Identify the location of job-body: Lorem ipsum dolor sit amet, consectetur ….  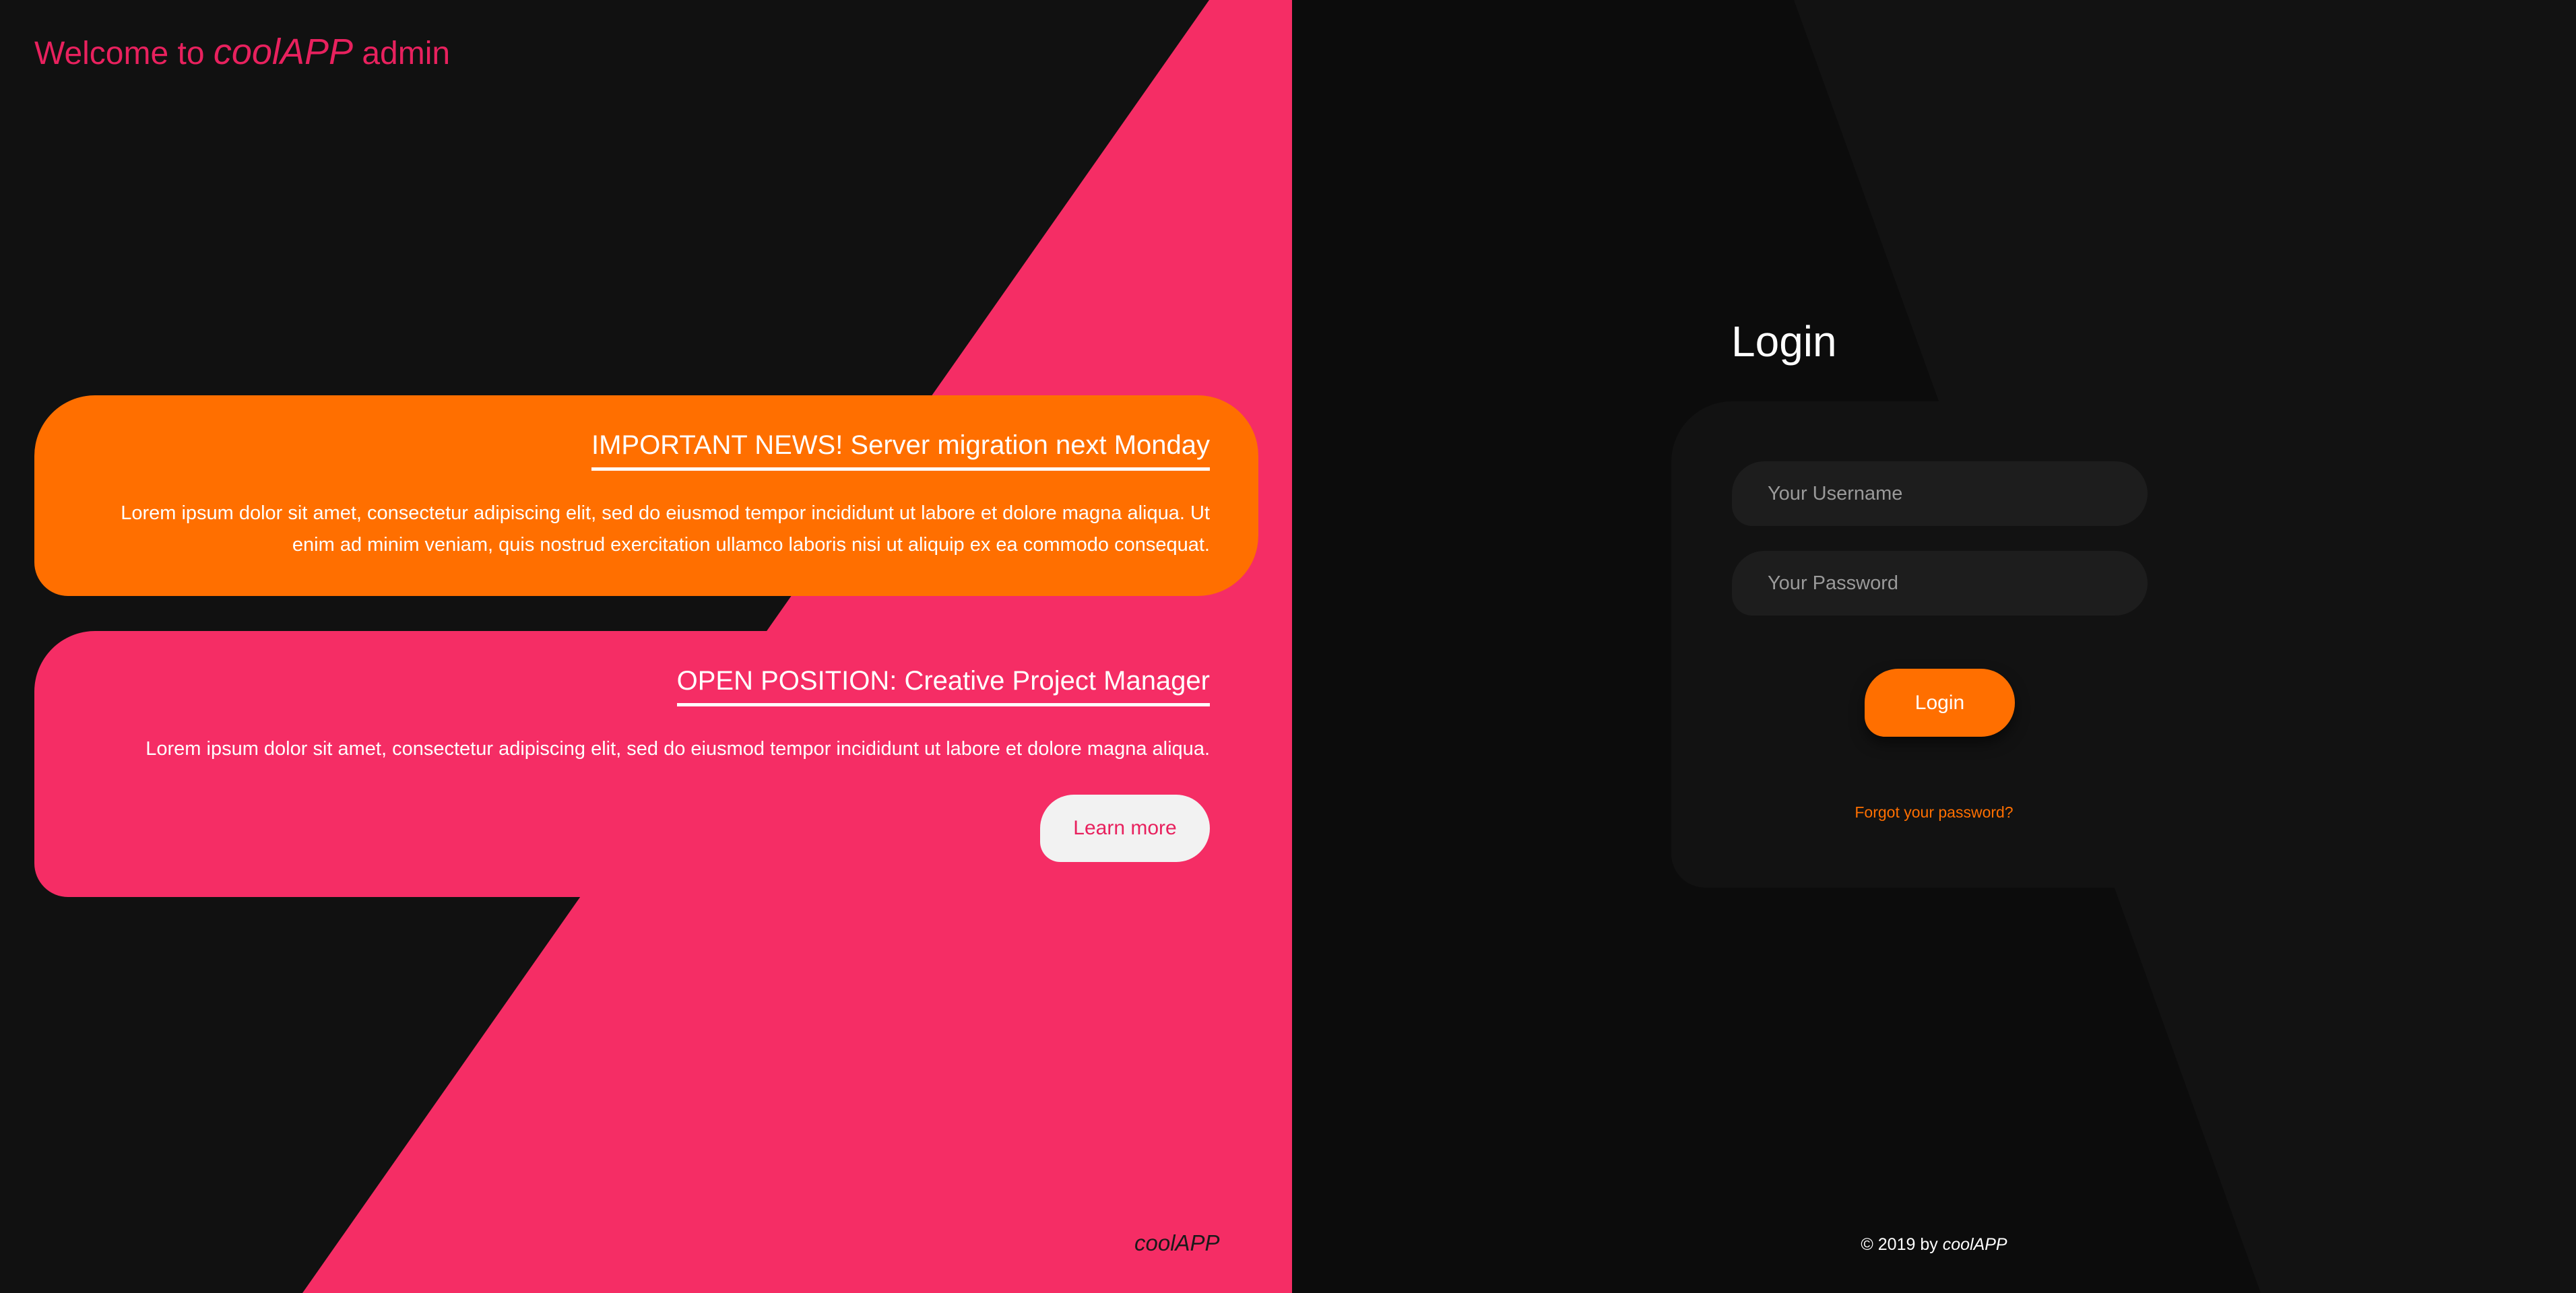
(678, 749).